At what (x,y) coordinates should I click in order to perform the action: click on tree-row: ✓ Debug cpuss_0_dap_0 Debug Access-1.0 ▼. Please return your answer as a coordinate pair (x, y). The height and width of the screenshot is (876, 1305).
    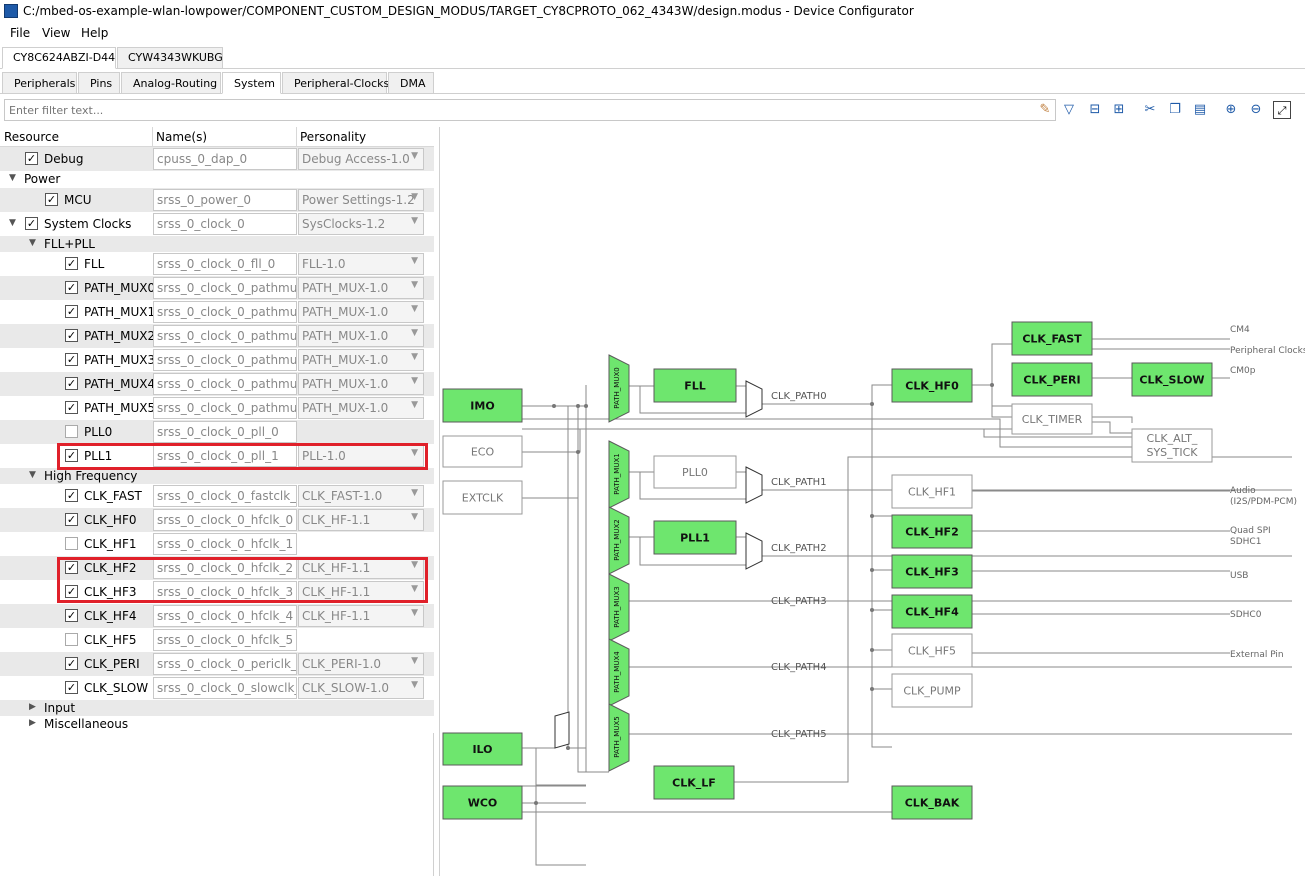
    Looking at the image, I should click on (217, 159).